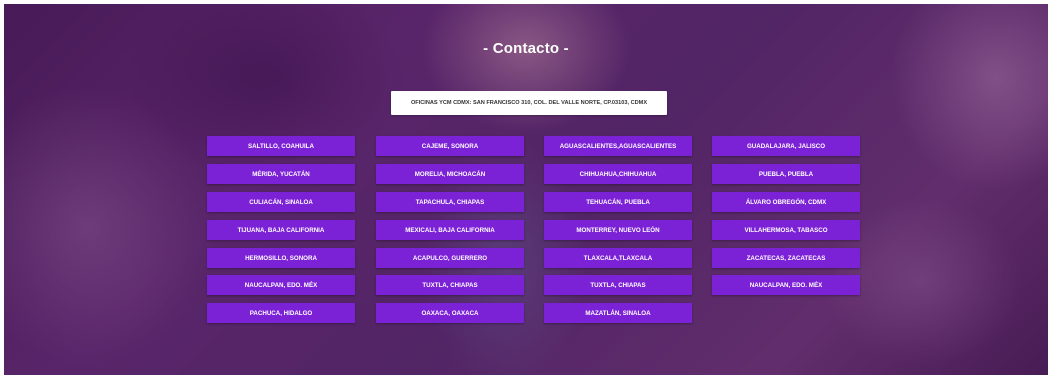 This screenshot has width=1052, height=379. What do you see at coordinates (786, 285) in the screenshot?
I see `city-button-naucalpan-2: NAUCALPAN, EDO. MÉX` at bounding box center [786, 285].